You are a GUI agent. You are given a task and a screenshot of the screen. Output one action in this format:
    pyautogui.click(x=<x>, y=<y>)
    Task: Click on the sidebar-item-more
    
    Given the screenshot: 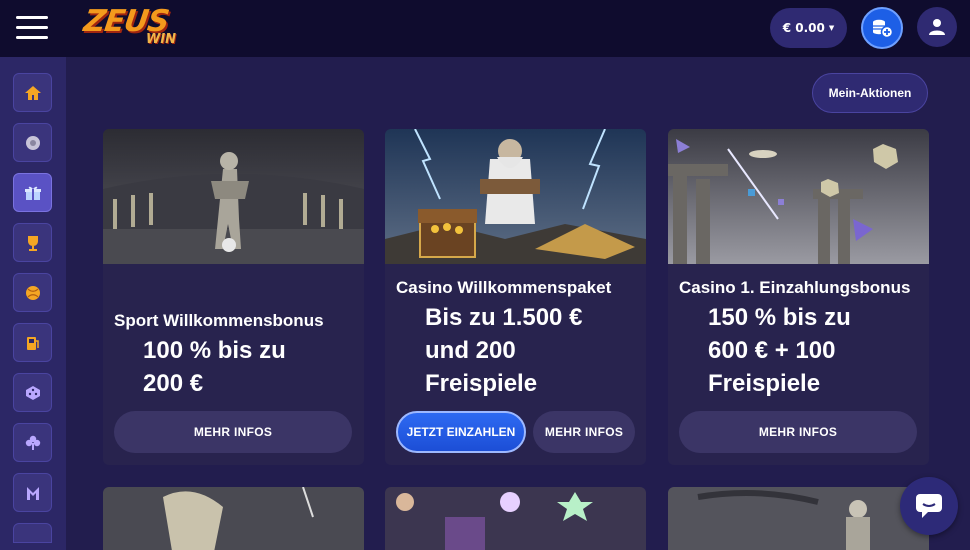 What is the action you would take?
    pyautogui.click(x=32, y=533)
    